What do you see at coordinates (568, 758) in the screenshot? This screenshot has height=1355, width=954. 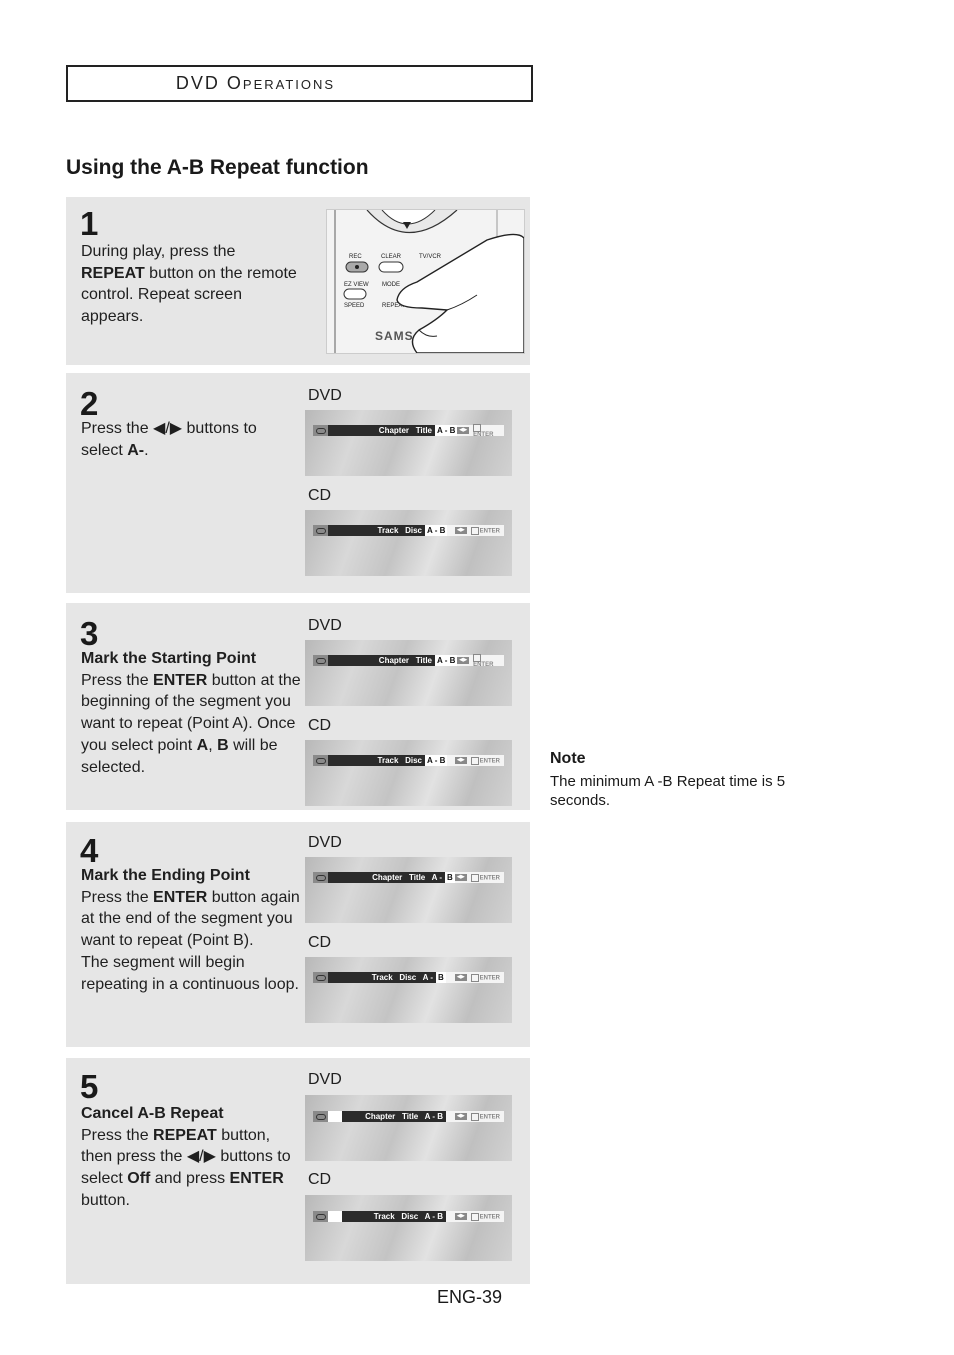 I see `note-title: Note` at bounding box center [568, 758].